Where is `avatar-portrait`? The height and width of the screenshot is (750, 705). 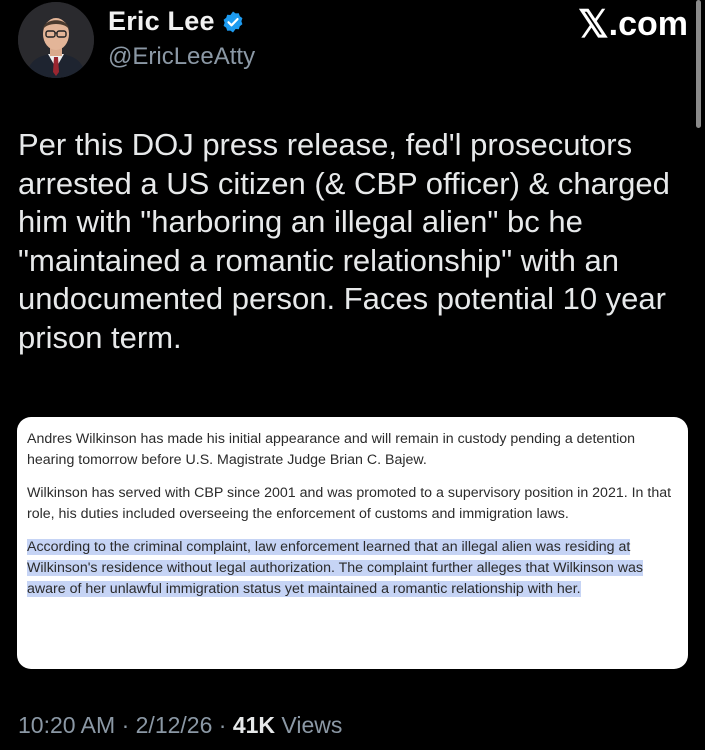 avatar-portrait is located at coordinates (56, 40).